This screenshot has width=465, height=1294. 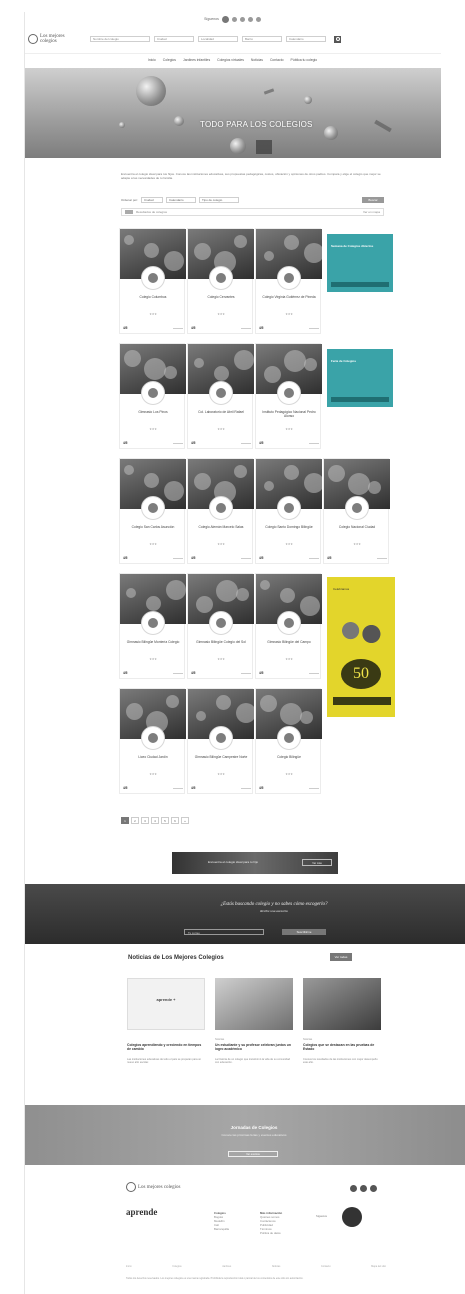 What do you see at coordinates (230, 60) in the screenshot?
I see `nav-item-virtuales: Colegios virtuales` at bounding box center [230, 60].